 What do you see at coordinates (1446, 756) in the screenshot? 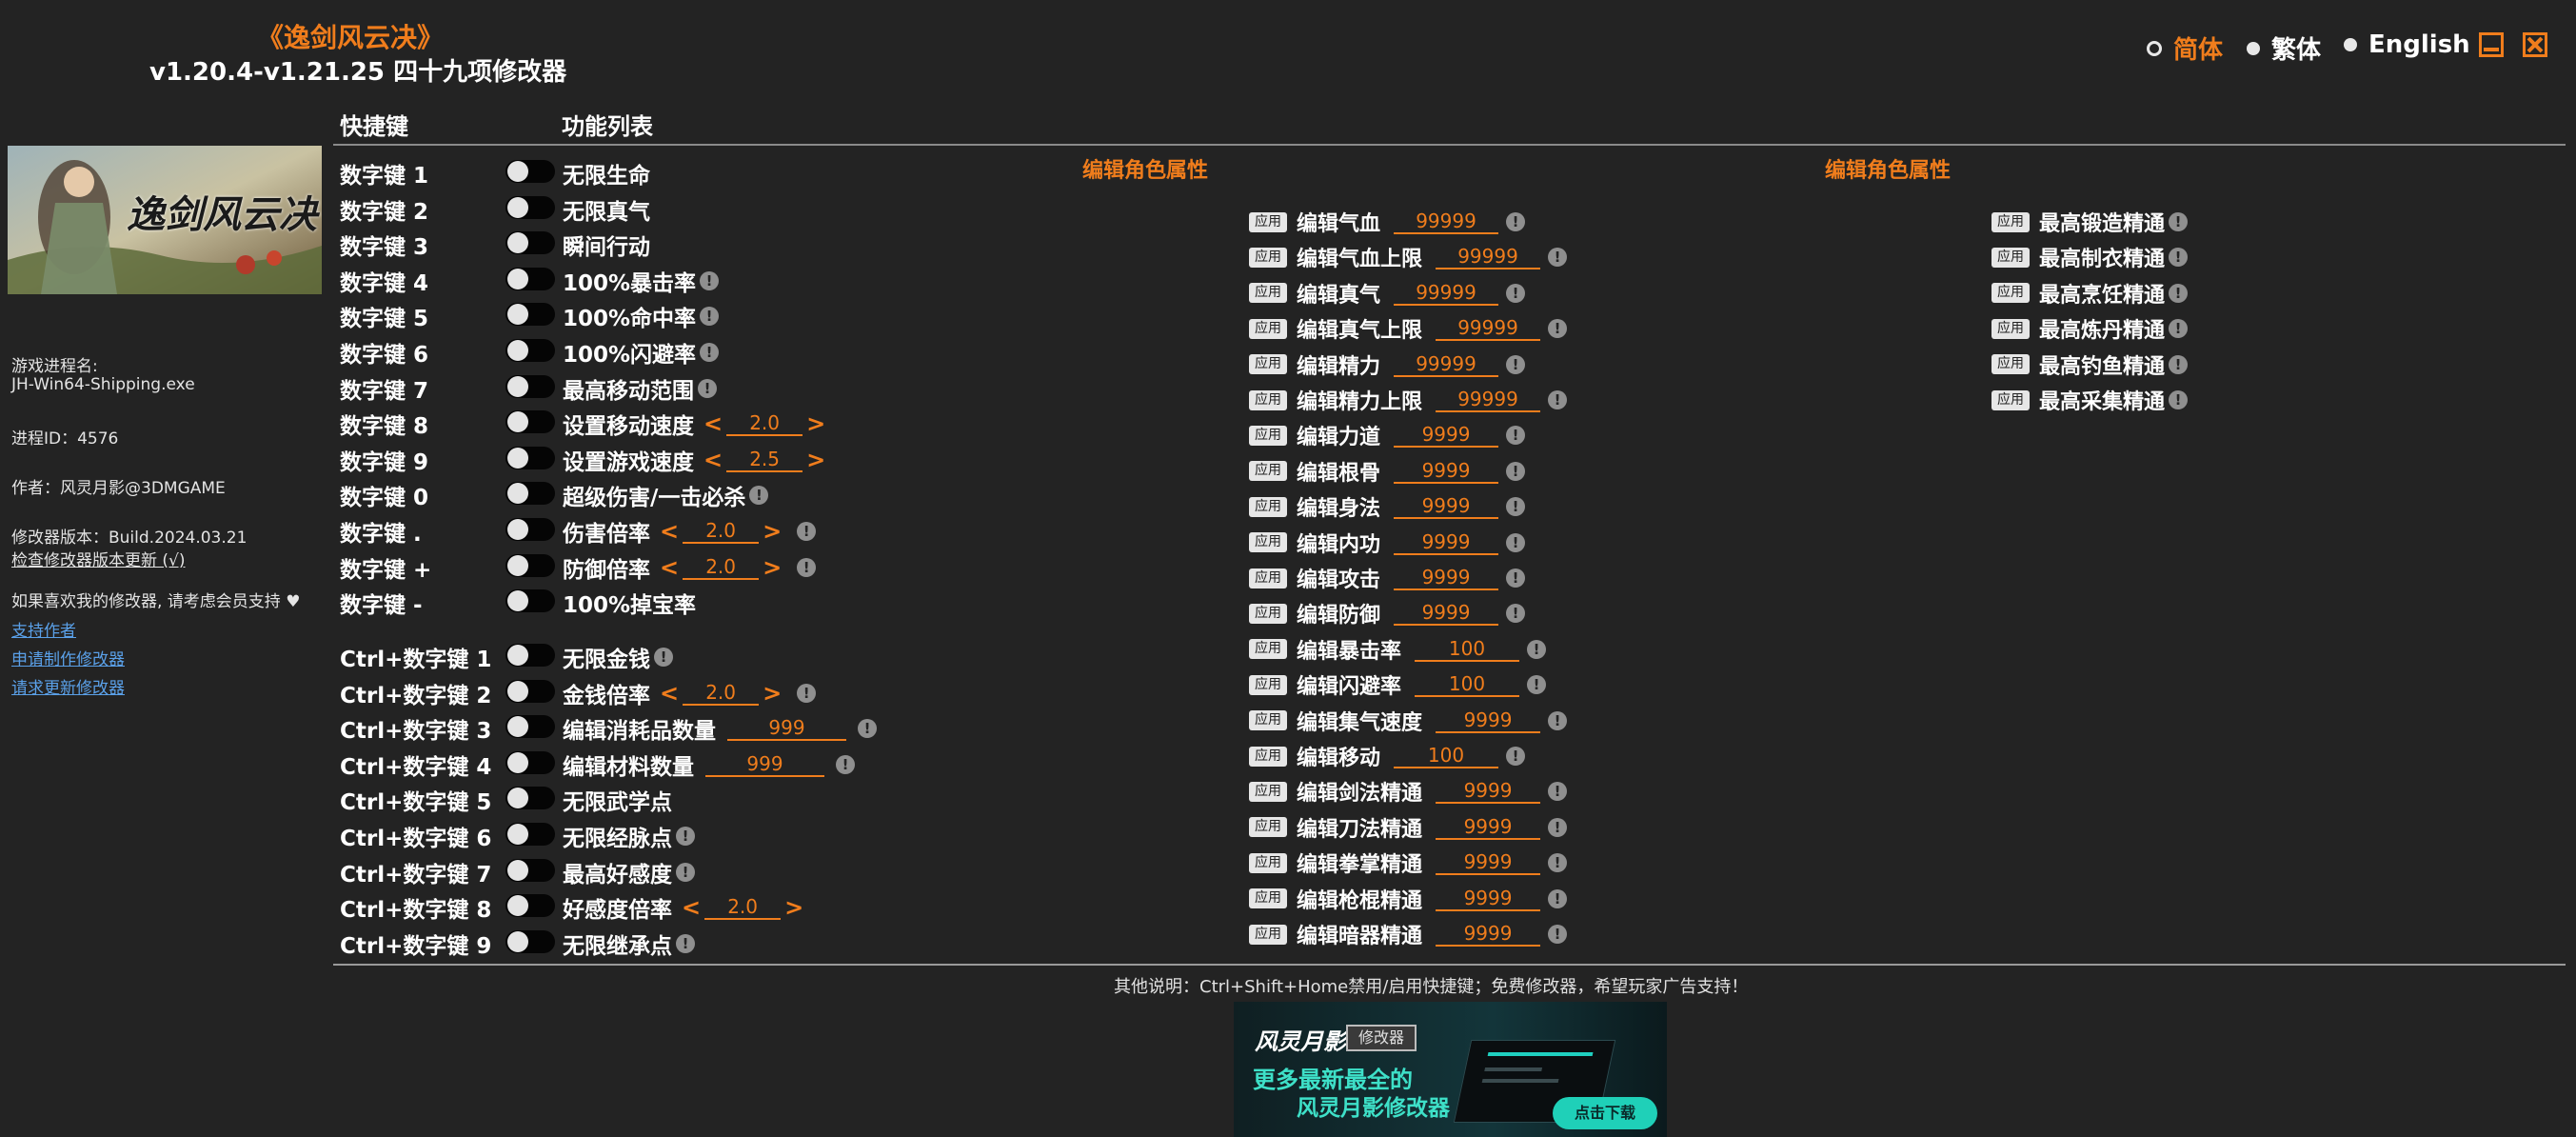
I see `edit-value-input: 100` at bounding box center [1446, 756].